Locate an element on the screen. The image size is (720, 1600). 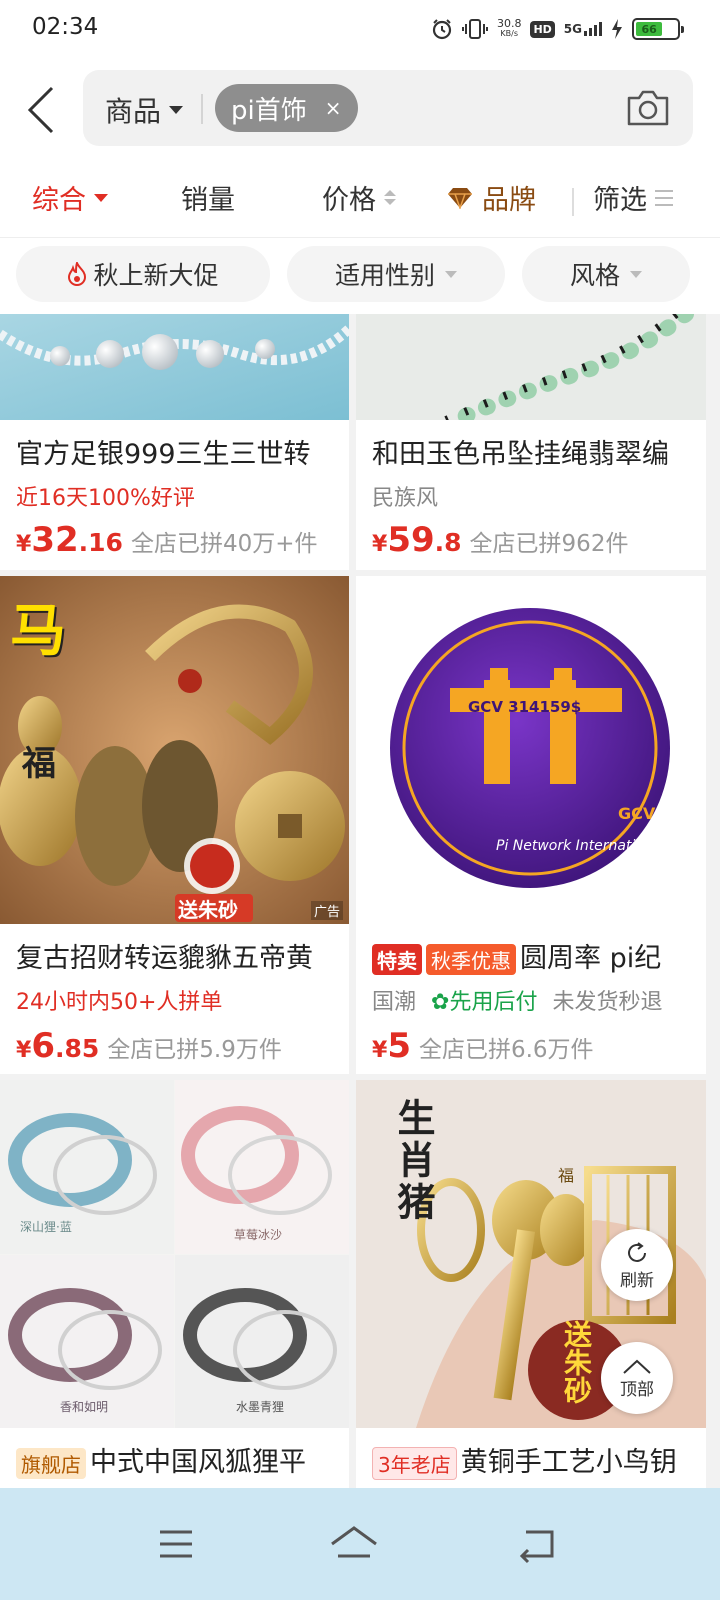
quick-filter-style: 风格 is located at coordinates (606, 274).